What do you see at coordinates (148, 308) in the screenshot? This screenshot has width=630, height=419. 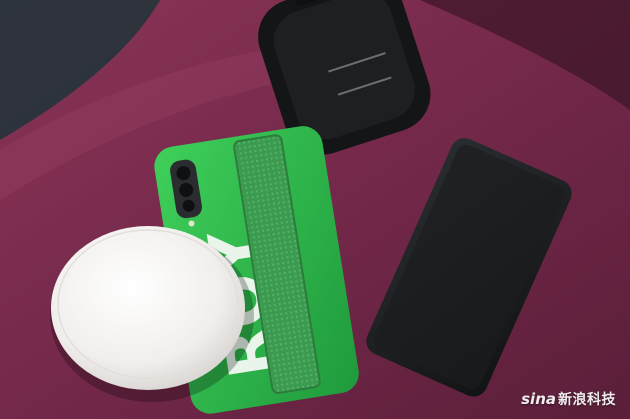 I see `charging-pad` at bounding box center [148, 308].